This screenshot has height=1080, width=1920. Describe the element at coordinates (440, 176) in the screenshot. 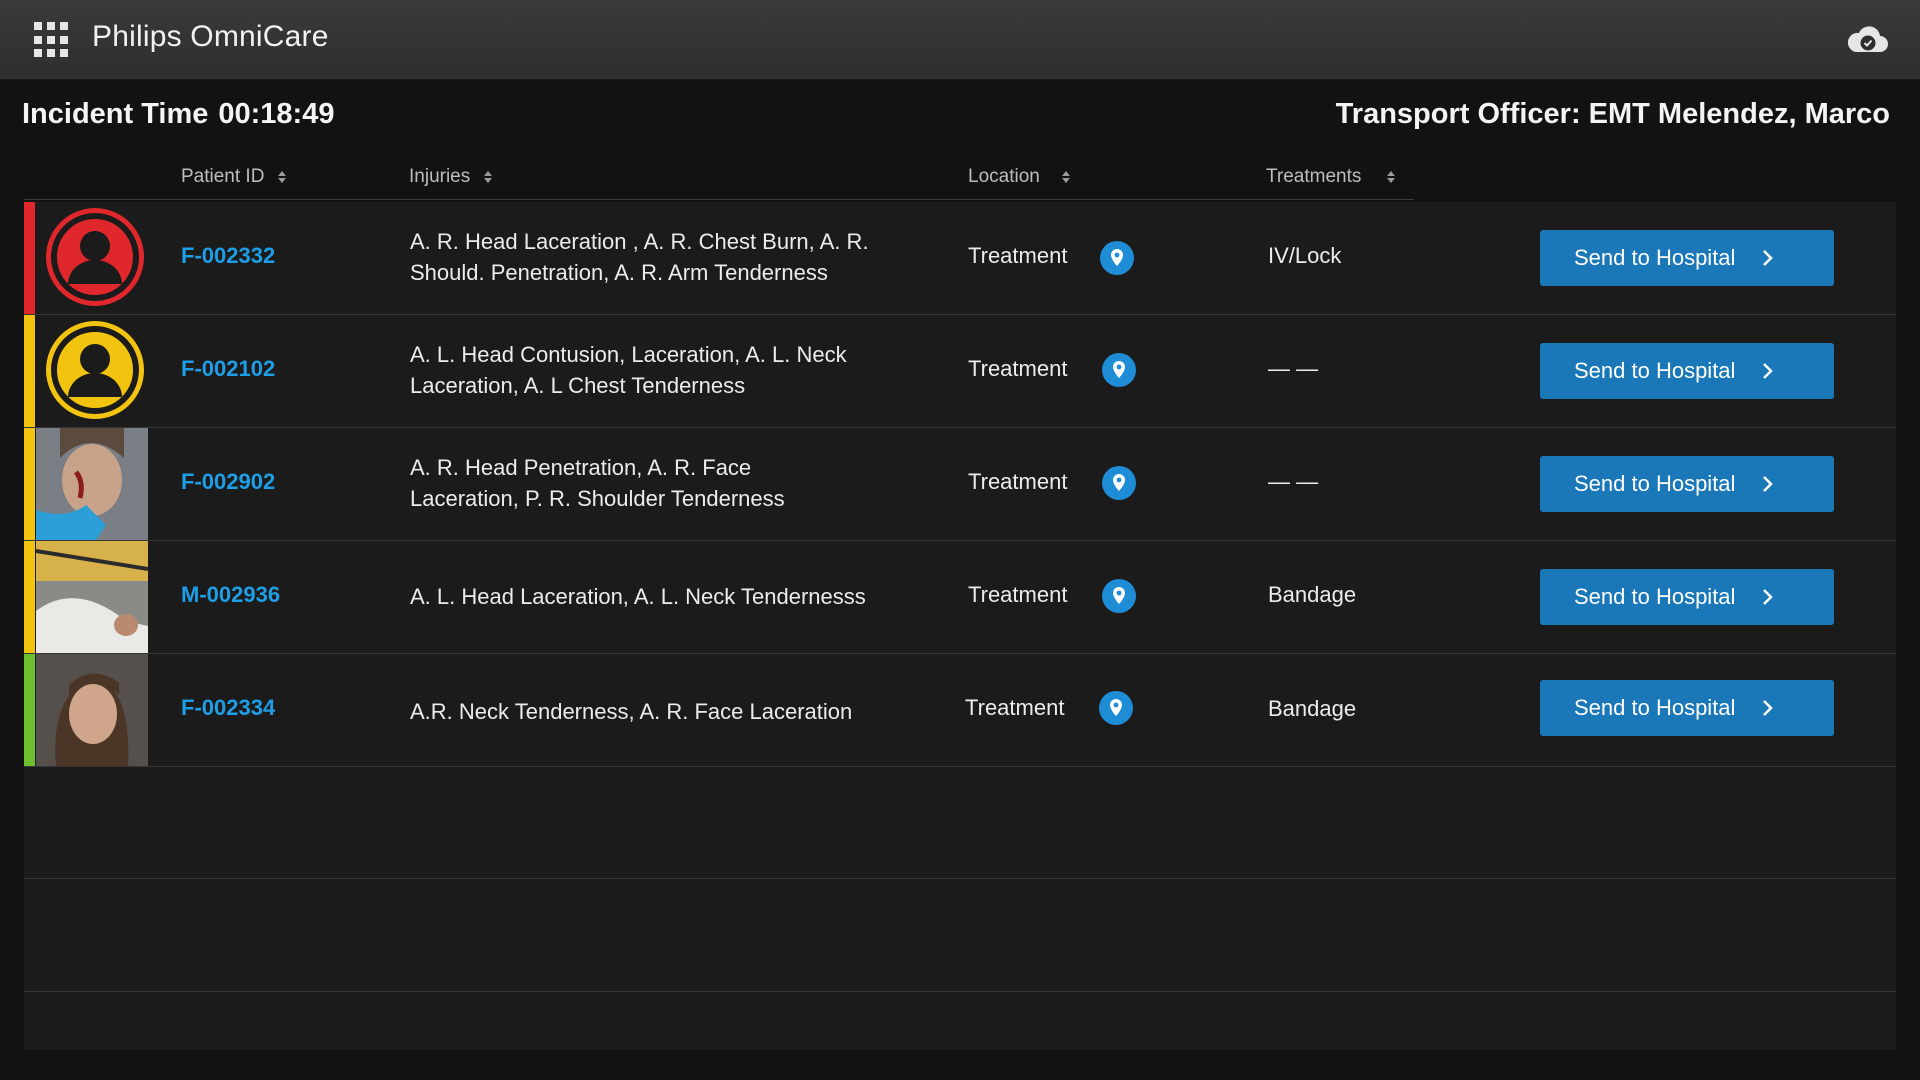

I see `column-header-label: Injuries` at that location.